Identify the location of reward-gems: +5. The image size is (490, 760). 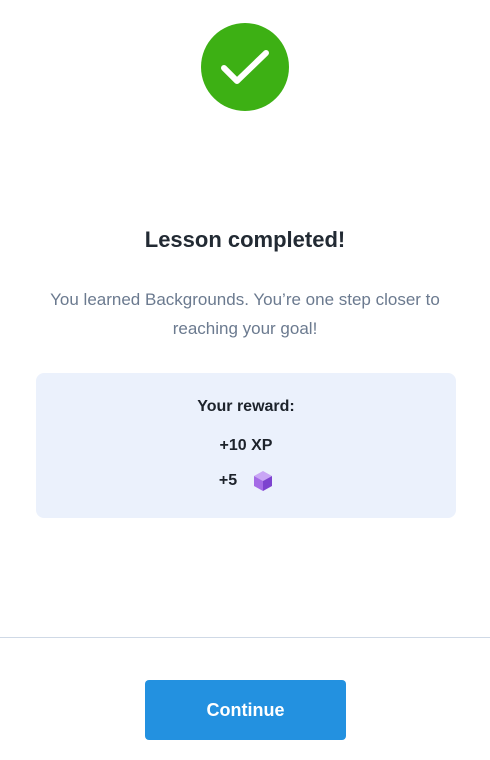
(246, 481).